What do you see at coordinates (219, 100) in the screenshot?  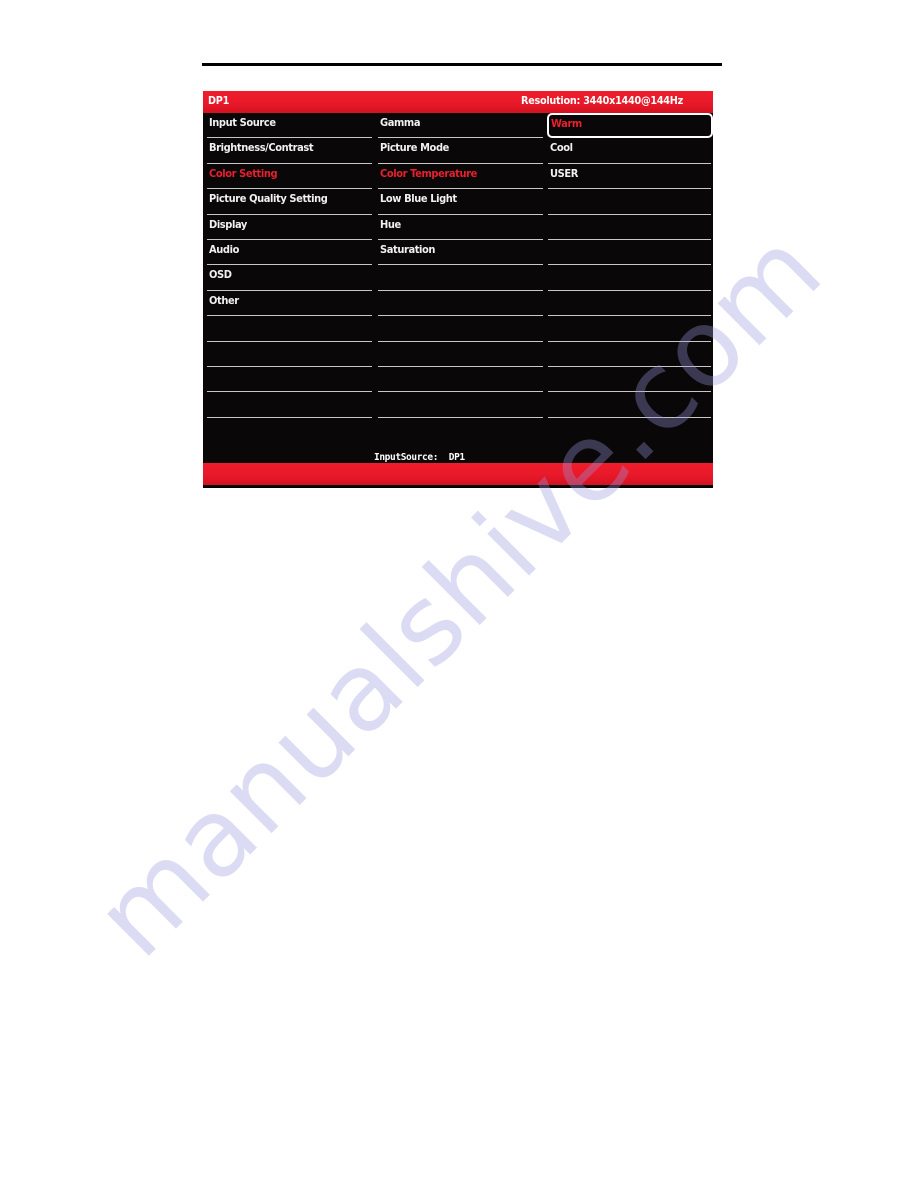 I see `osd-input-source-title: DP1` at bounding box center [219, 100].